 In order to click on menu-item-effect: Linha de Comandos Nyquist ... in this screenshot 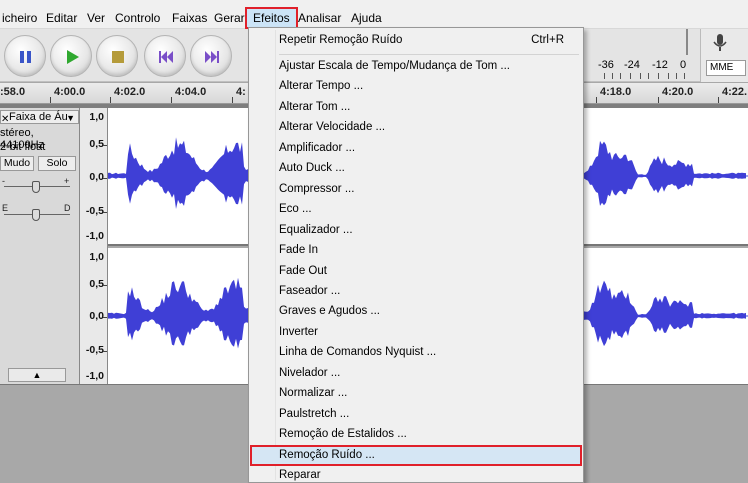, I will do `click(416, 352)`.